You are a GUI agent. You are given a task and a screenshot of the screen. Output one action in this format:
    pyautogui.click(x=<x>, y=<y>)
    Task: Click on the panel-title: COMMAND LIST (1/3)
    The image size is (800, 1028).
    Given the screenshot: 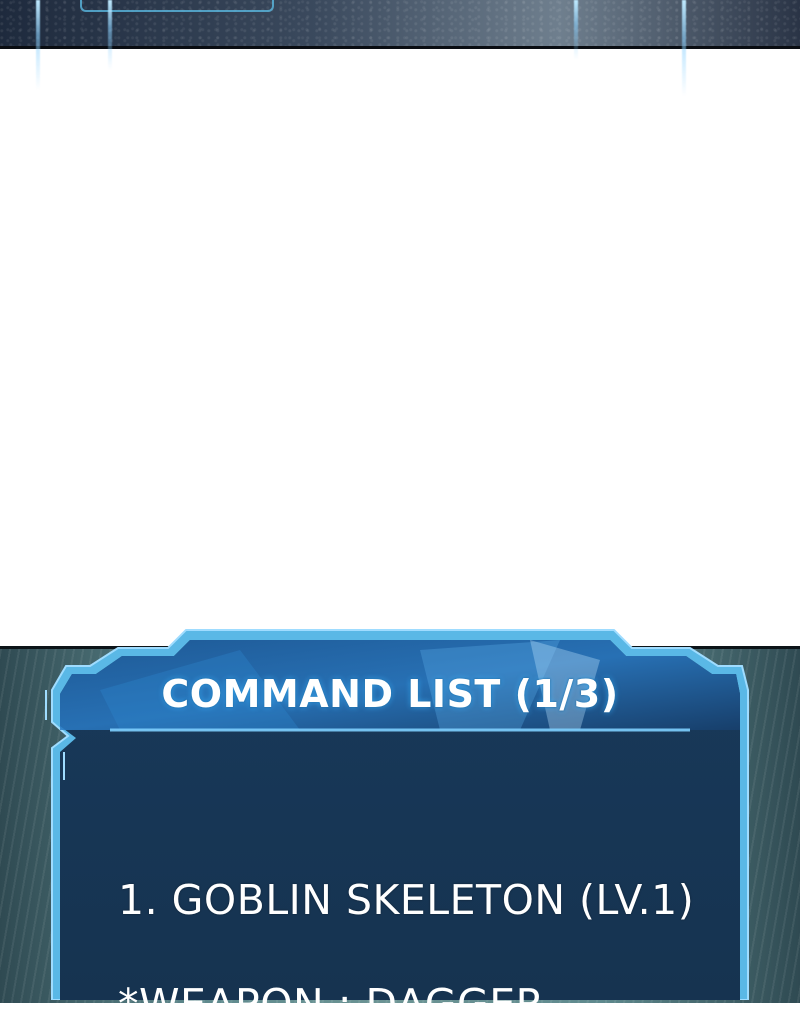 What is the action you would take?
    pyautogui.click(x=390, y=694)
    